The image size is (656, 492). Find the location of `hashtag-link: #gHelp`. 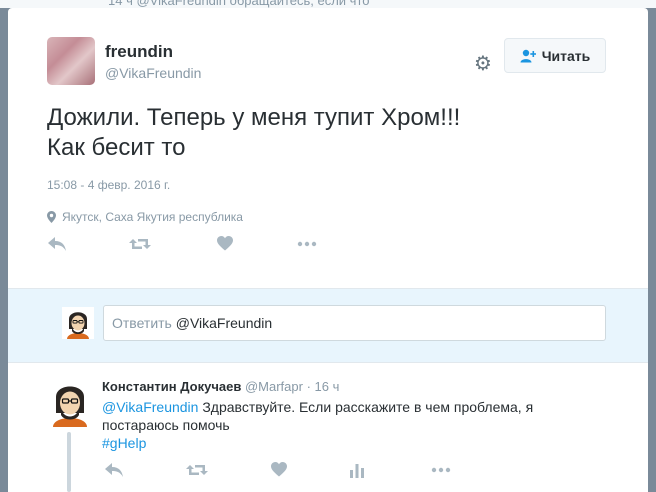

hashtag-link: #gHelp is located at coordinates (124, 443).